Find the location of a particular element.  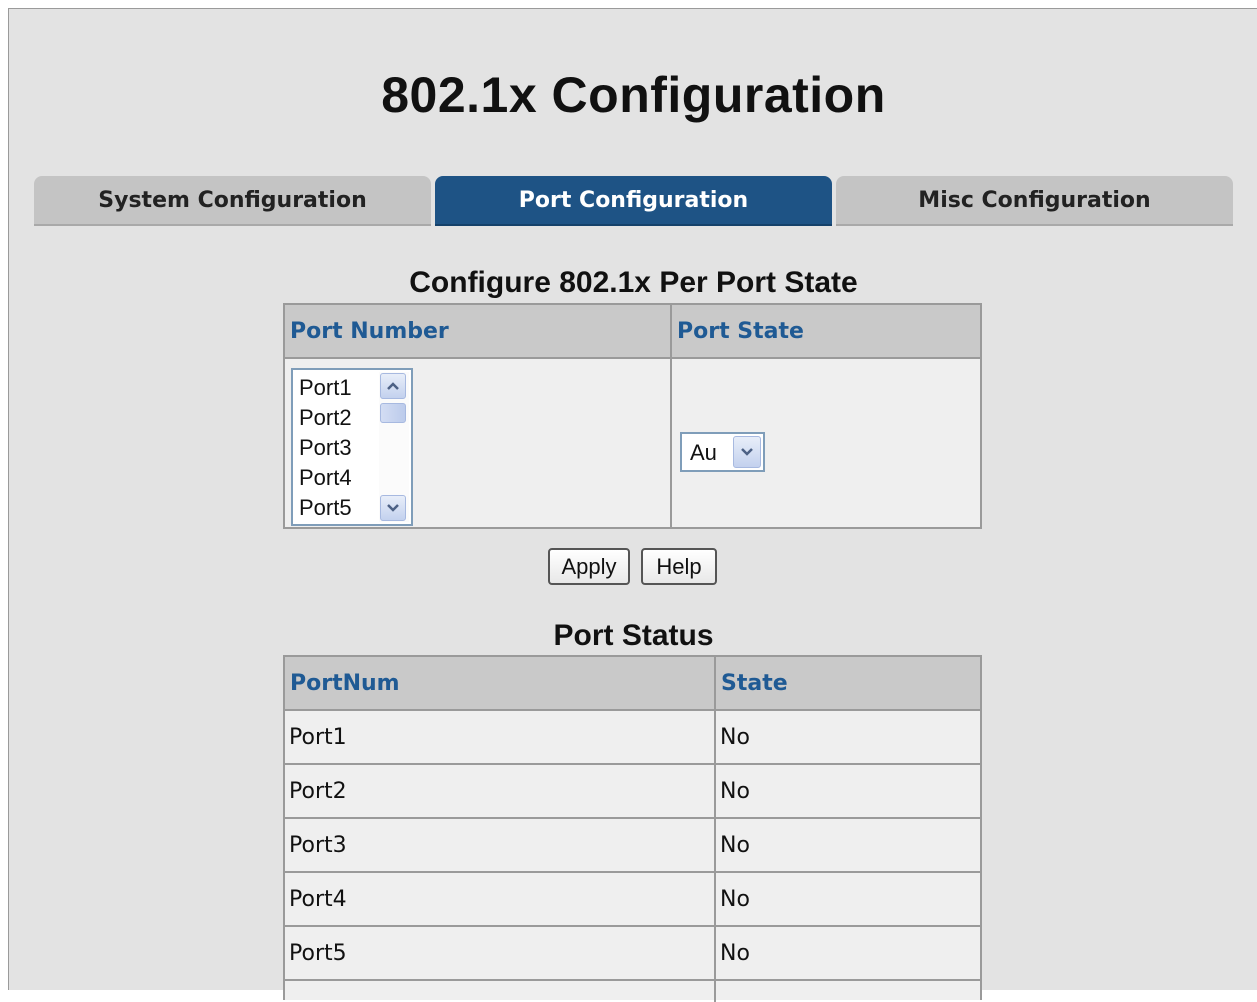

scroll-thumb is located at coordinates (393, 413).